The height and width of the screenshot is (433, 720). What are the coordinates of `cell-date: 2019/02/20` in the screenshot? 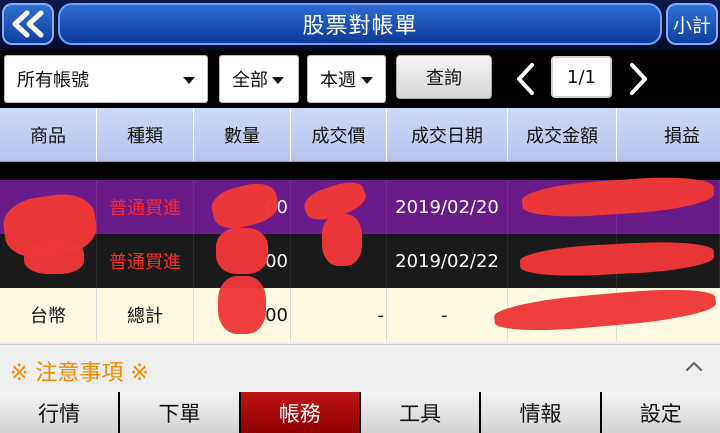 It's located at (447, 207).